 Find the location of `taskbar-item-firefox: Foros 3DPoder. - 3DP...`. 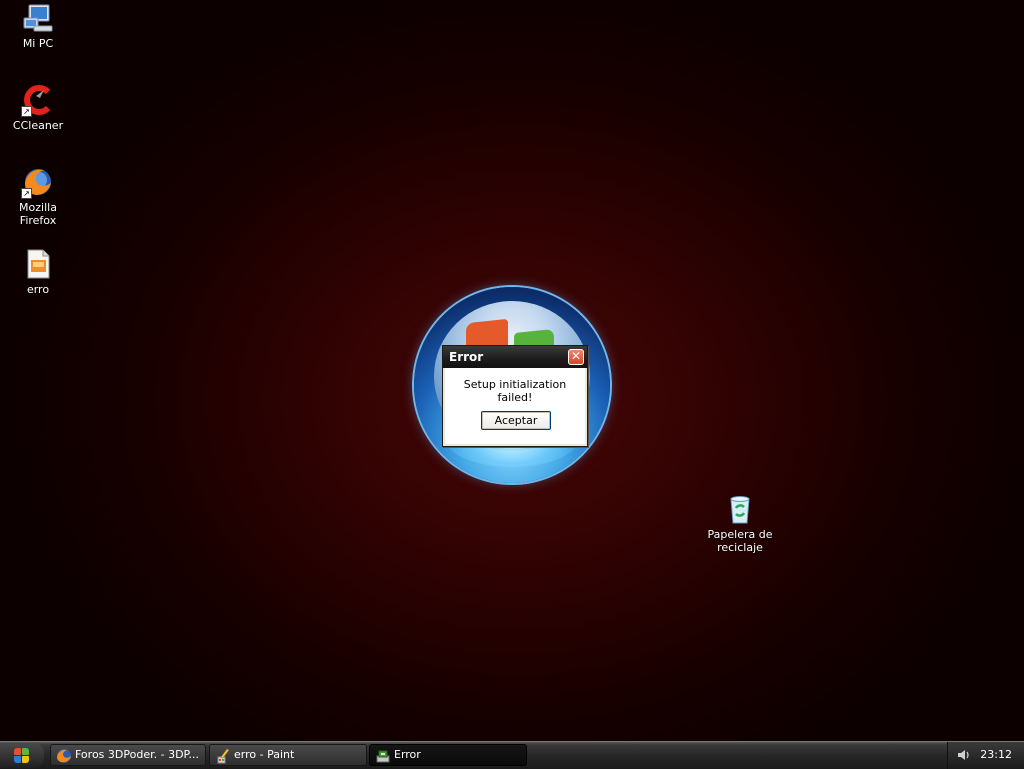

taskbar-item-firefox: Foros 3DPoder. - 3DP... is located at coordinates (128, 755).